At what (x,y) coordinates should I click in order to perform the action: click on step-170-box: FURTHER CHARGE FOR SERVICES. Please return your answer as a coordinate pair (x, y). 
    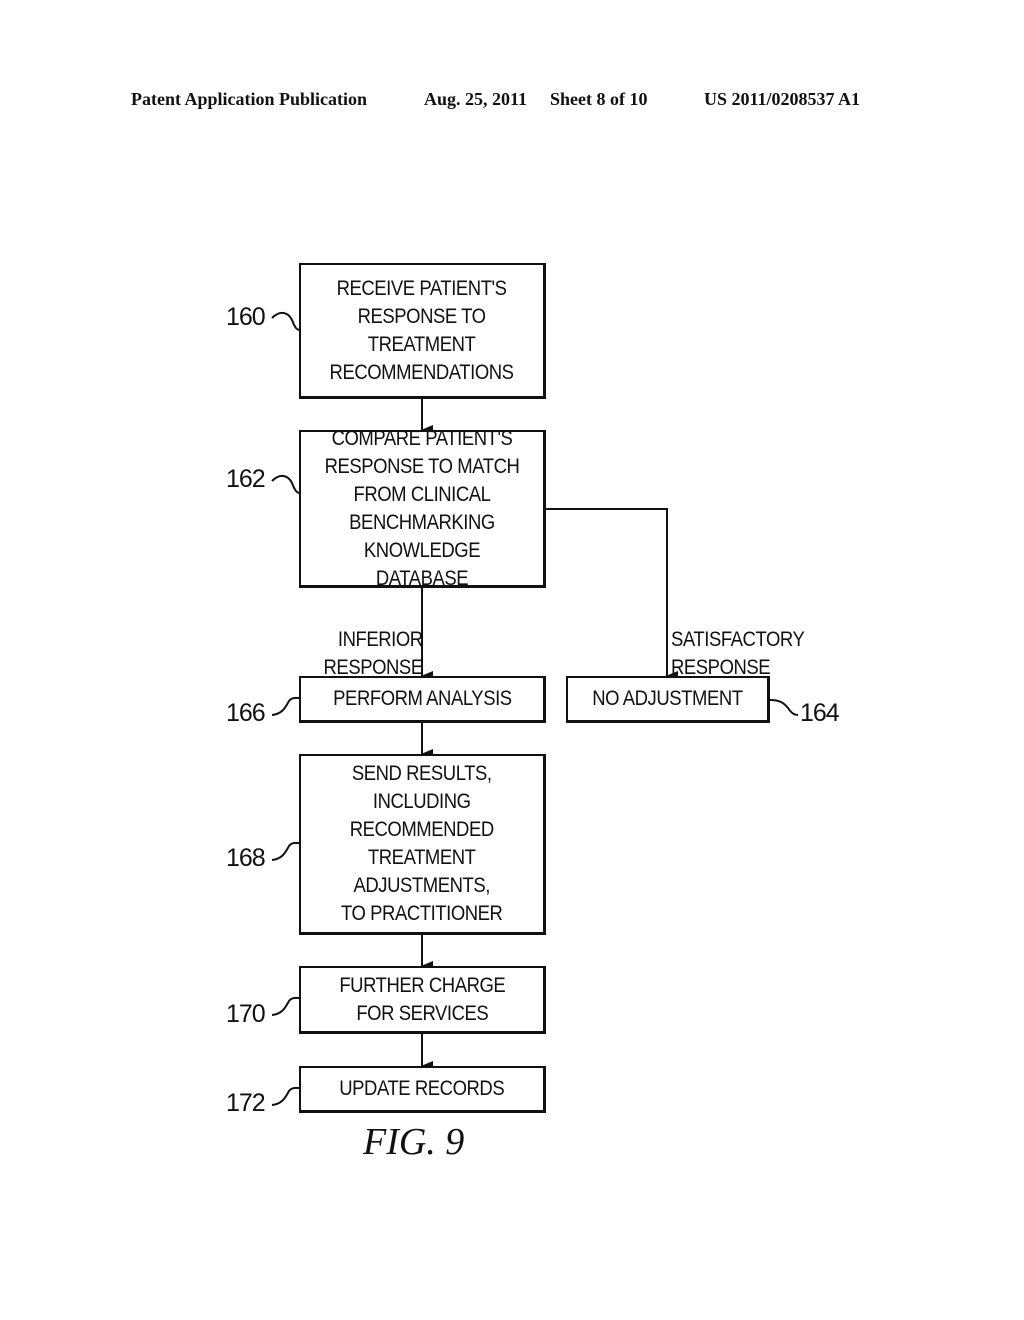
    Looking at the image, I should click on (422, 1000).